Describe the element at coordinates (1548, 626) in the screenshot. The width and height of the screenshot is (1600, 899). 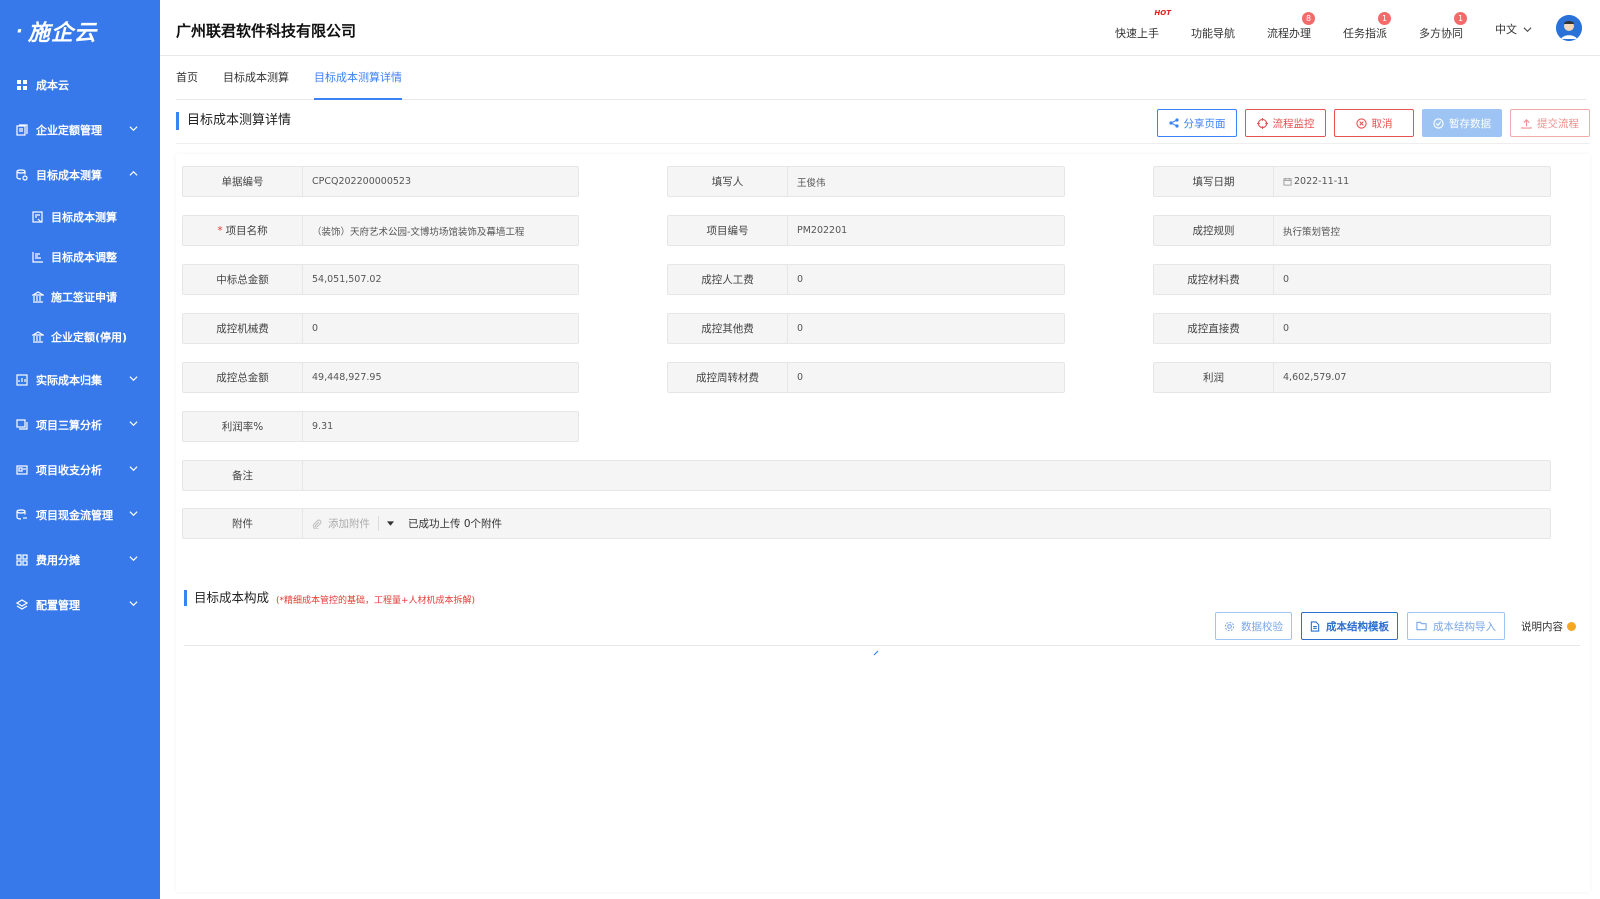
I see `explain-link: 说明内容` at that location.